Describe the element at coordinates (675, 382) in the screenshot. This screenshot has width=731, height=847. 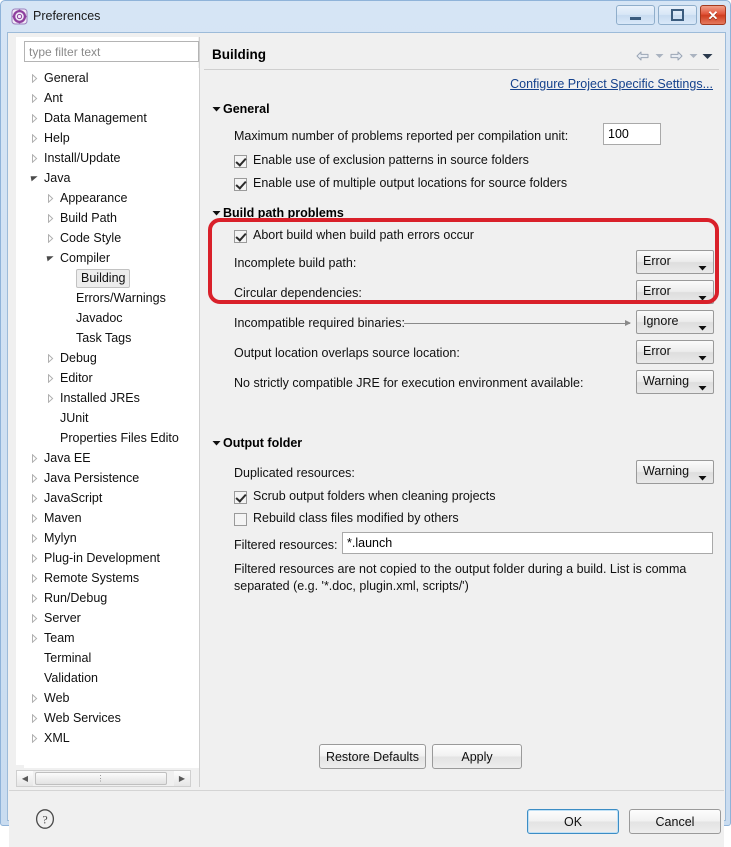
I see `no-strictly-compatible-jre-combo: Warning` at that location.